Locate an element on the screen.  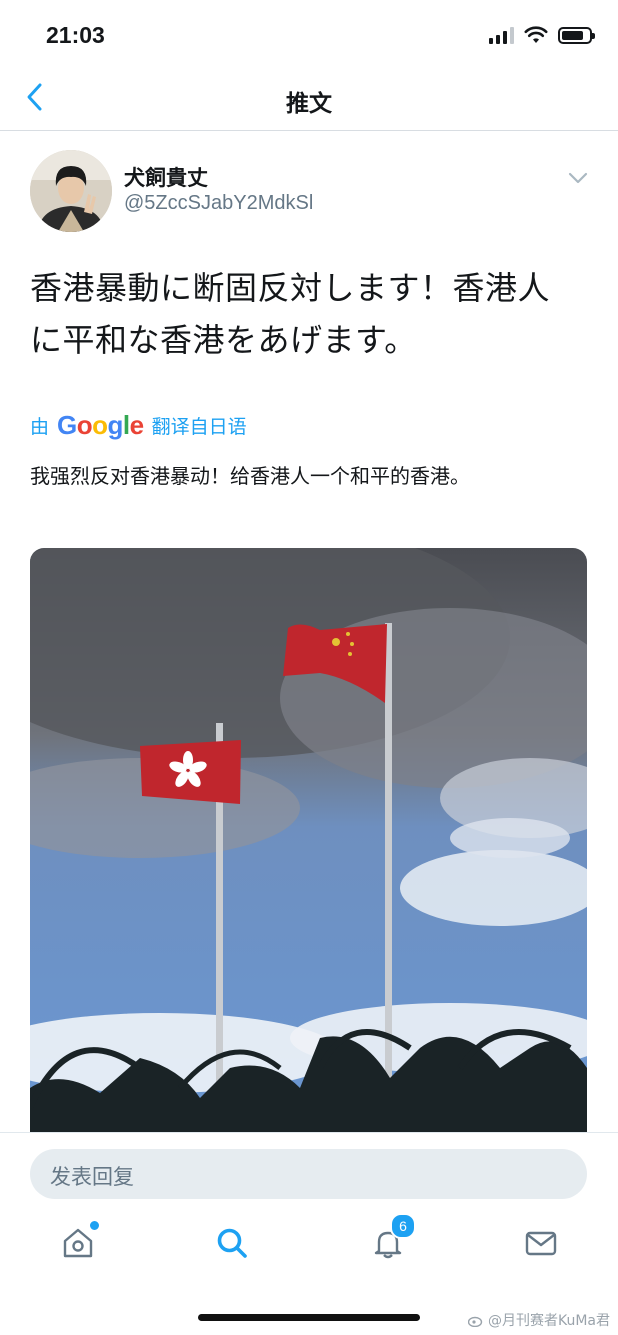
author-name: 犬飼貴丈 is located at coordinates (166, 177).